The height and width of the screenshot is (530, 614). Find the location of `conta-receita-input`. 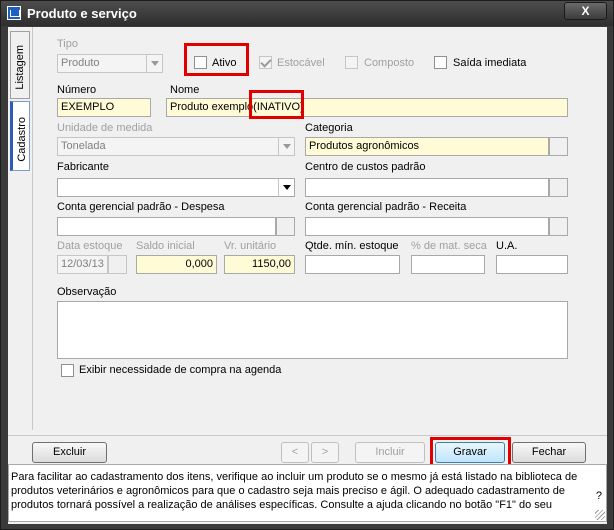

conta-receita-input is located at coordinates (427, 226).